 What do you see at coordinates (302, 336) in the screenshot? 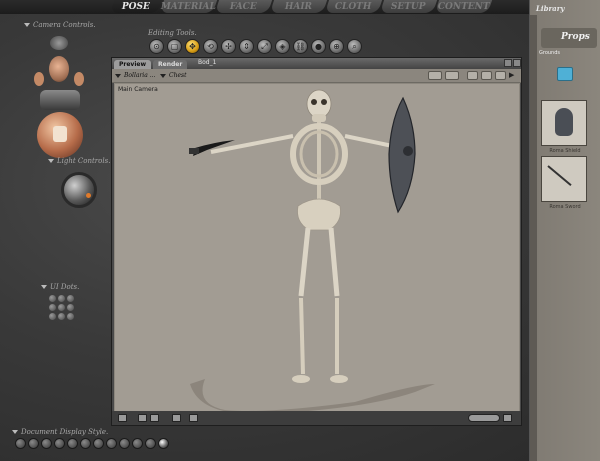
I see `left-shin` at bounding box center [302, 336].